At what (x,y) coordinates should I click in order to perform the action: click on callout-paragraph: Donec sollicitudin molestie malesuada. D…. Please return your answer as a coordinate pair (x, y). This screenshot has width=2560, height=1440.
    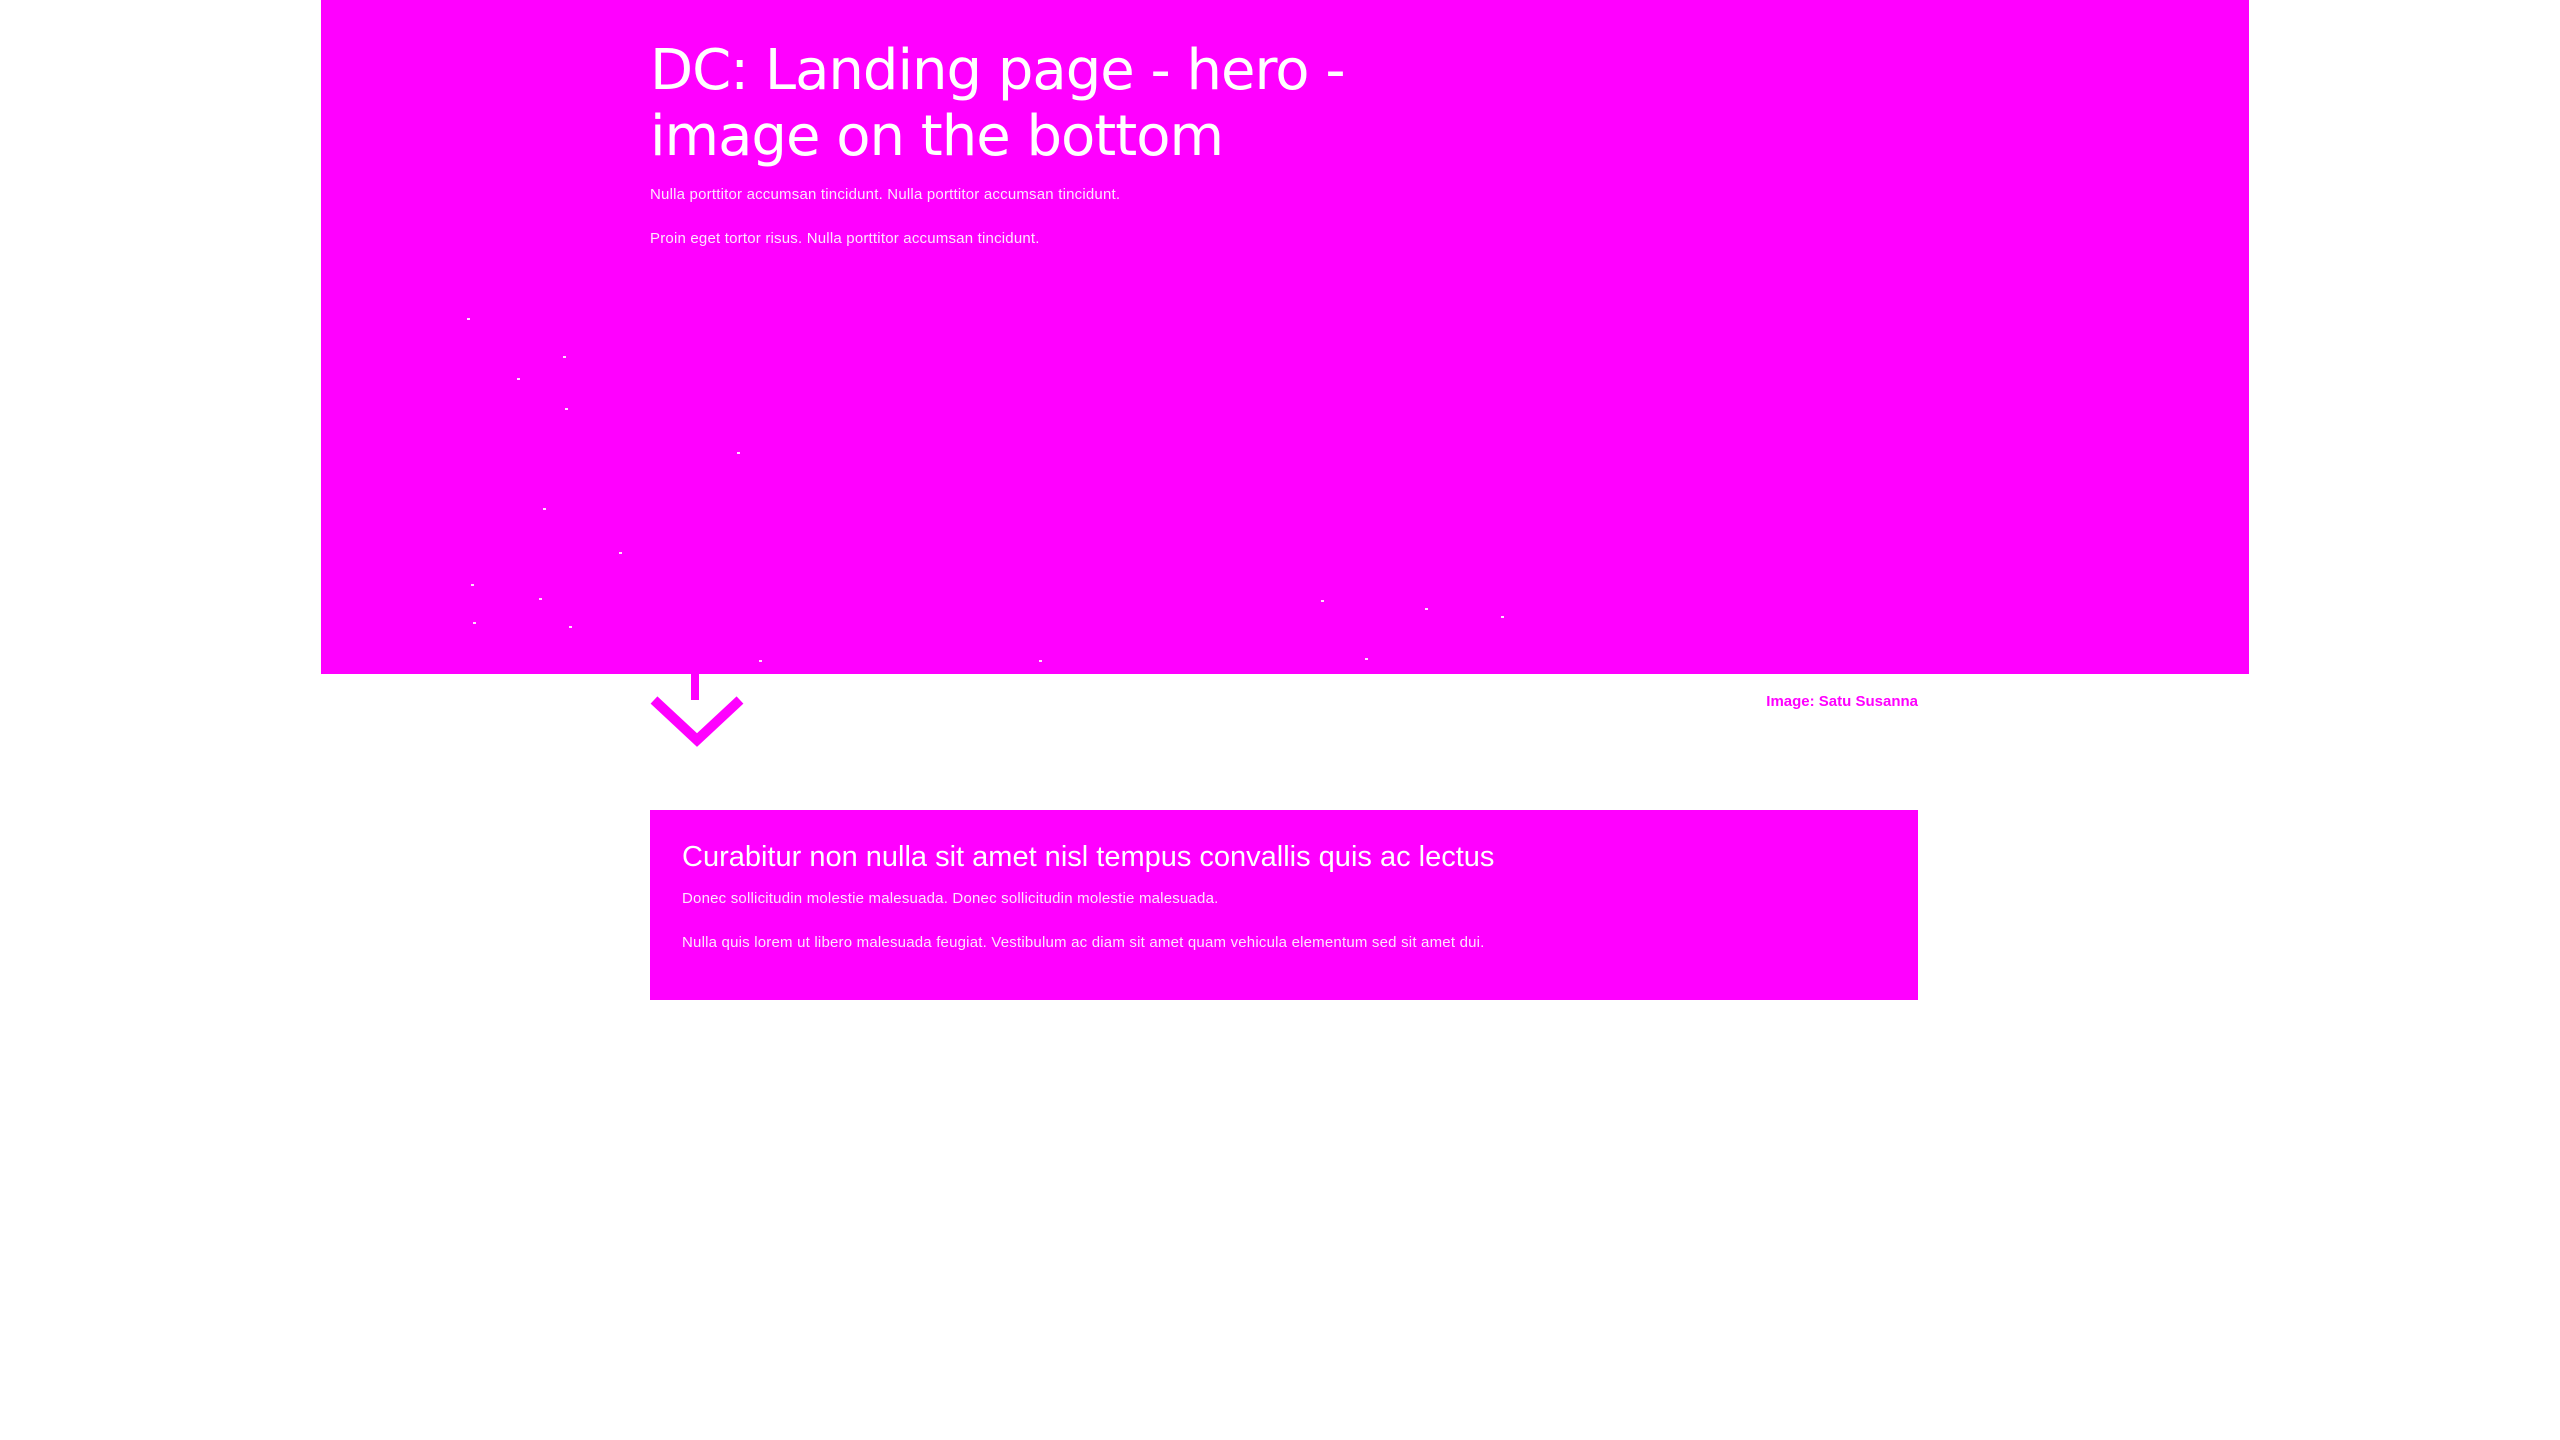
    Looking at the image, I should click on (950, 898).